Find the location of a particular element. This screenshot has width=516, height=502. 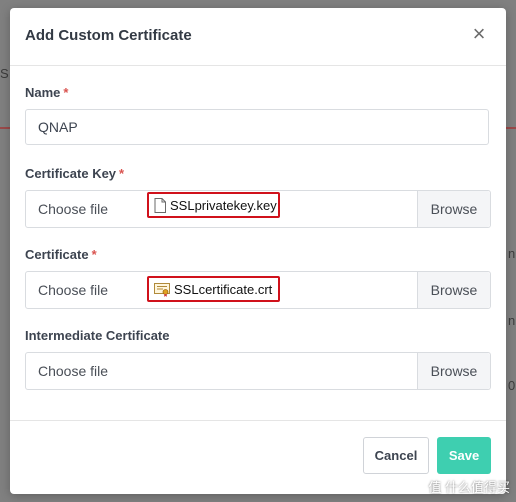

name-label-text: Name is located at coordinates (43, 92).